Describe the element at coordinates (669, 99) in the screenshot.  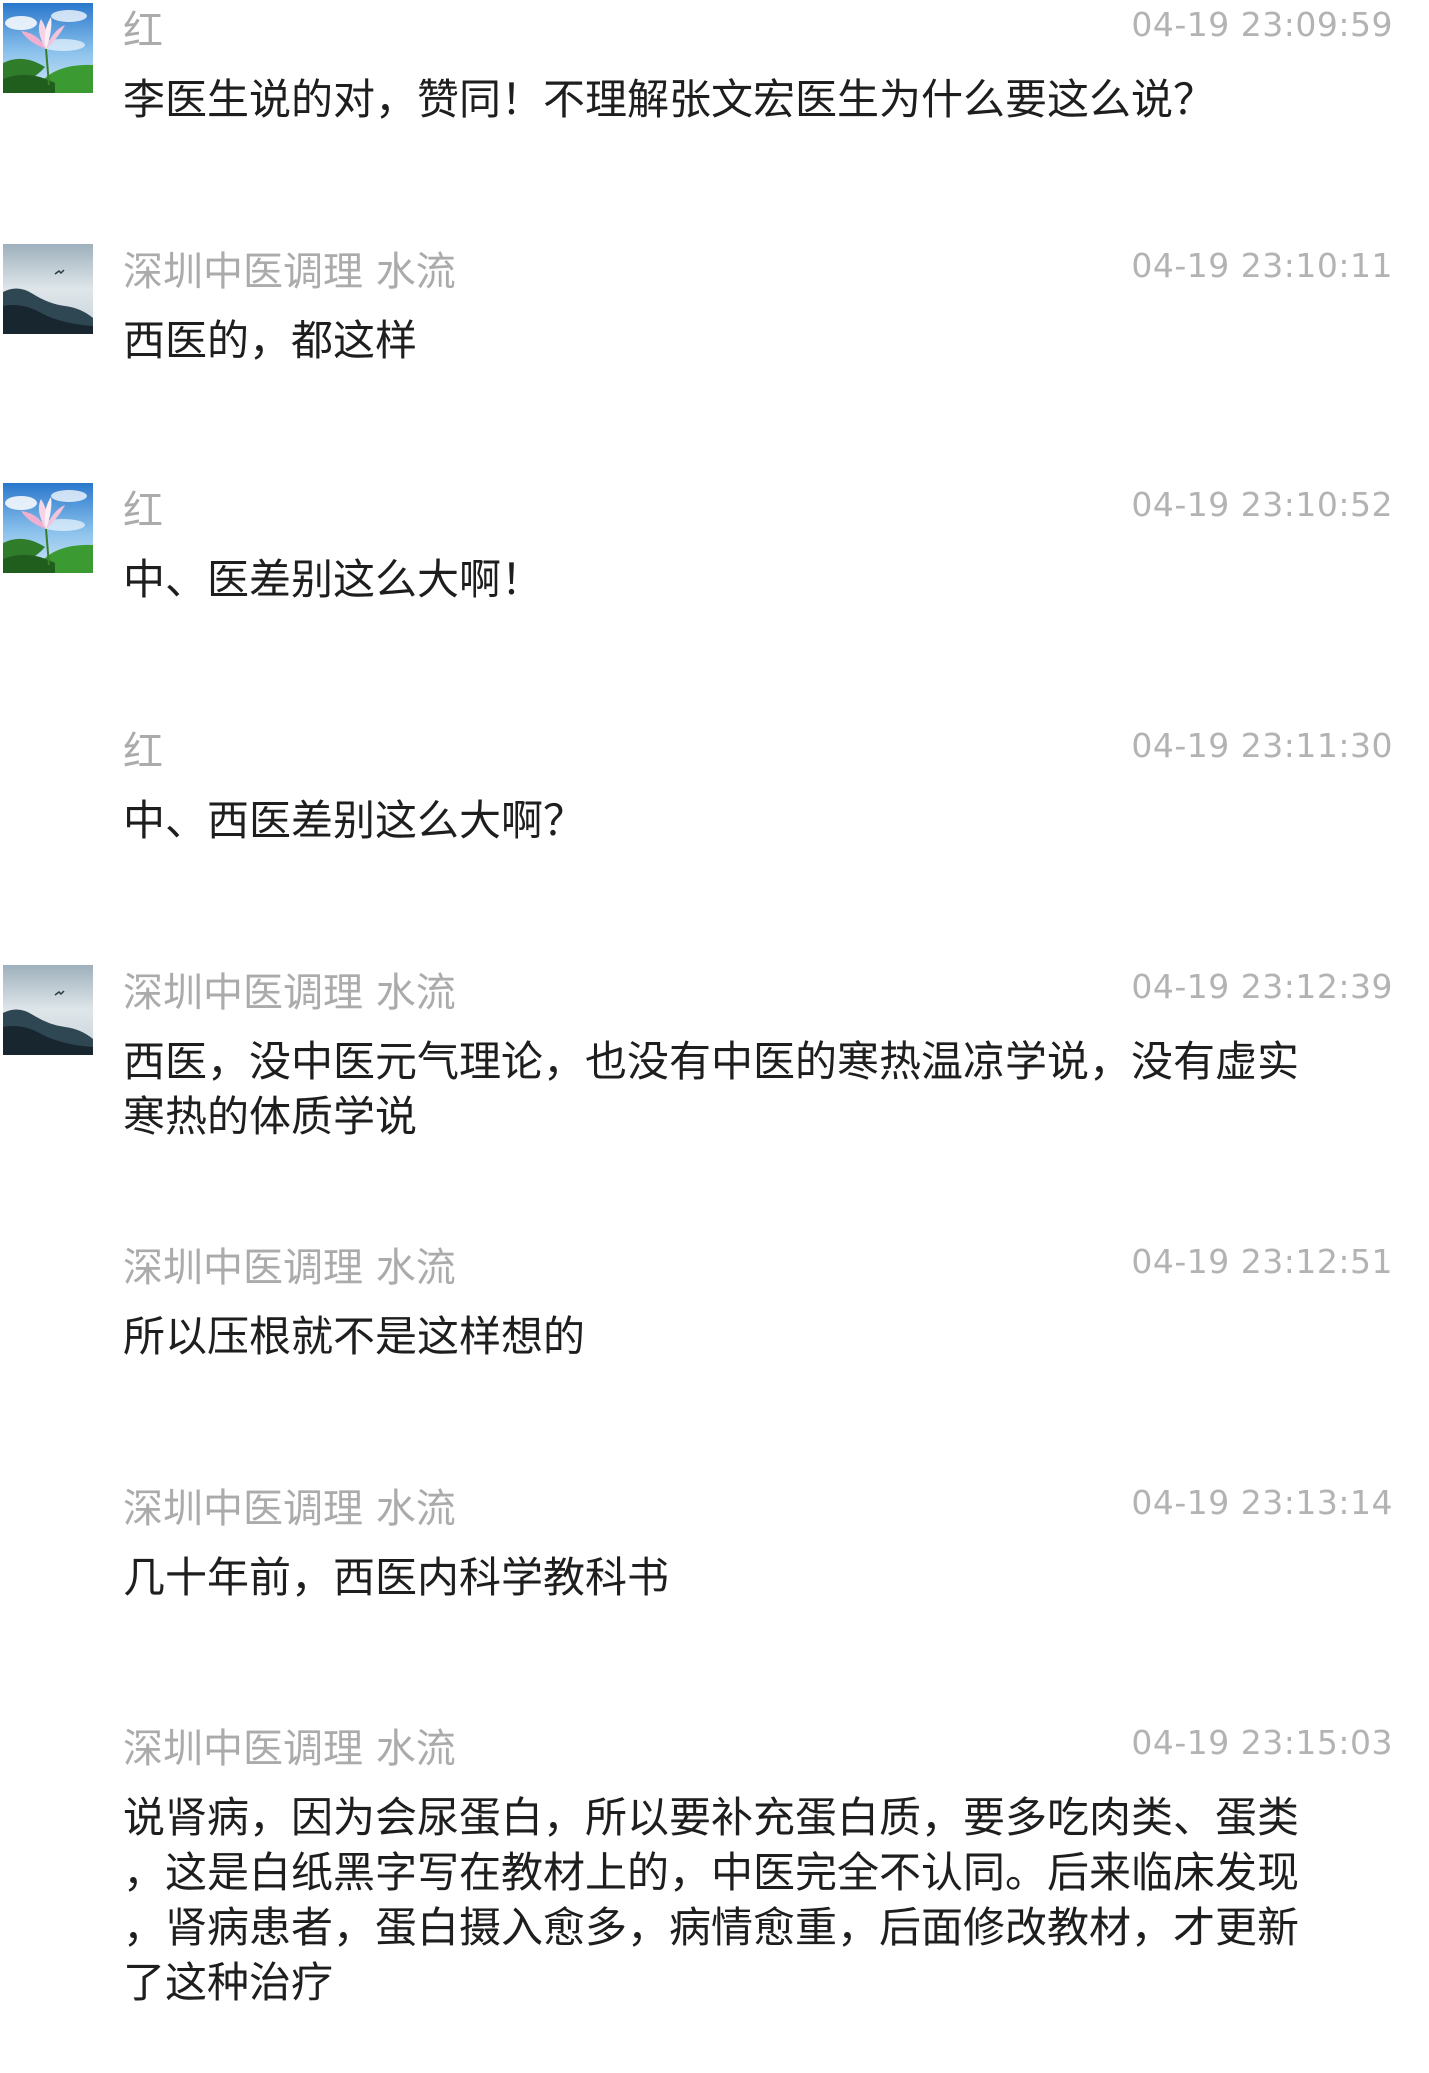
I see `message-line: 李医生说的对，赞同！不理解张文宏医生为什么要这么说？` at that location.